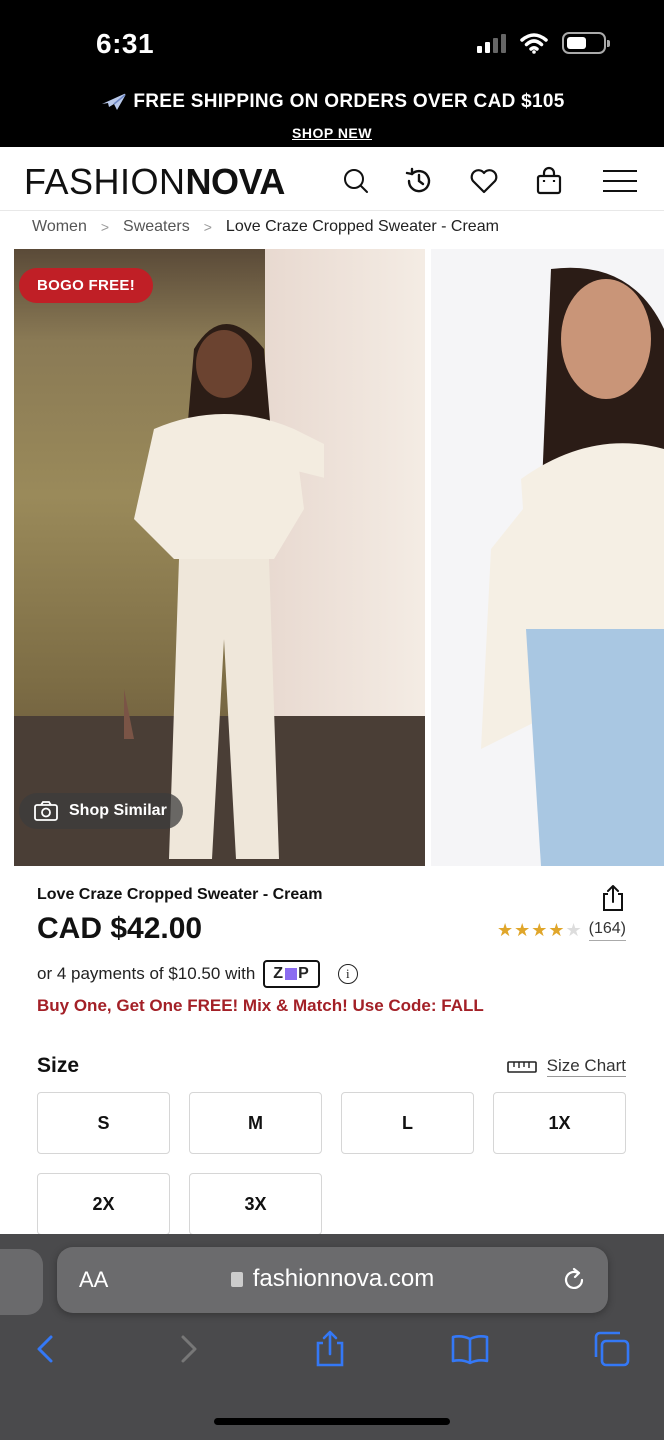 Image resolution: width=664 pixels, height=1440 pixels. What do you see at coordinates (470, 1349) in the screenshot?
I see `bookmarks-icon` at bounding box center [470, 1349].